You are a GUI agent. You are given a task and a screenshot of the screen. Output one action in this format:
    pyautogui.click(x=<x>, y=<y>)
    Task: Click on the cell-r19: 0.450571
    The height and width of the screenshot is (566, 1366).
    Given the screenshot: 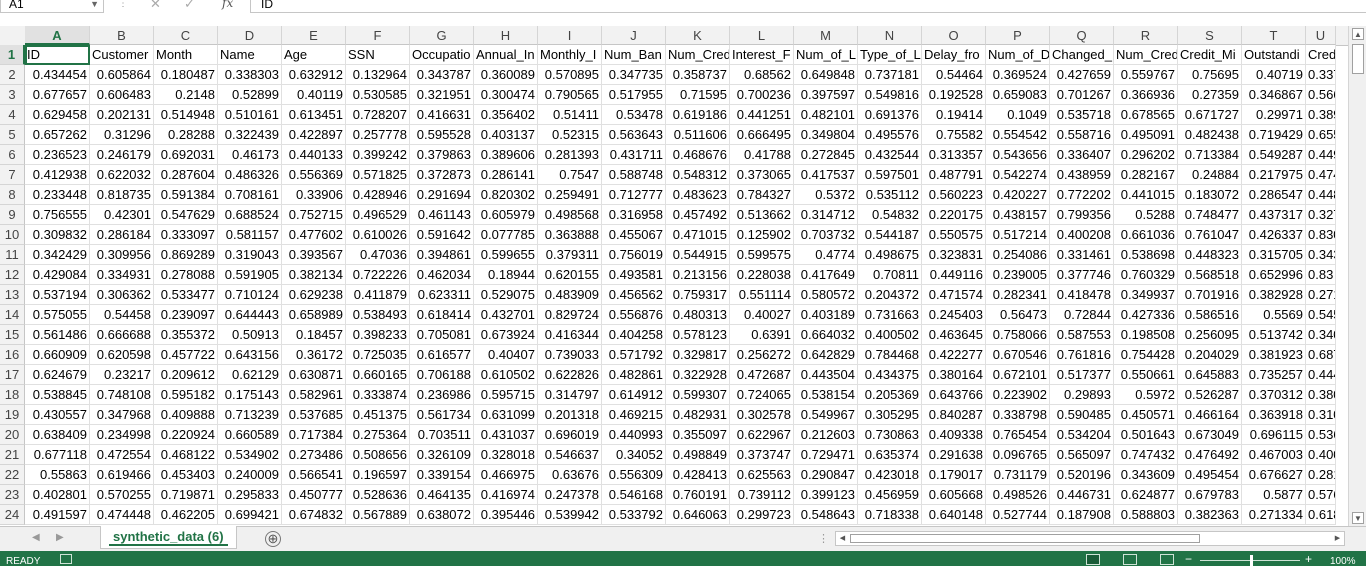 What is the action you would take?
    pyautogui.click(x=1146, y=415)
    